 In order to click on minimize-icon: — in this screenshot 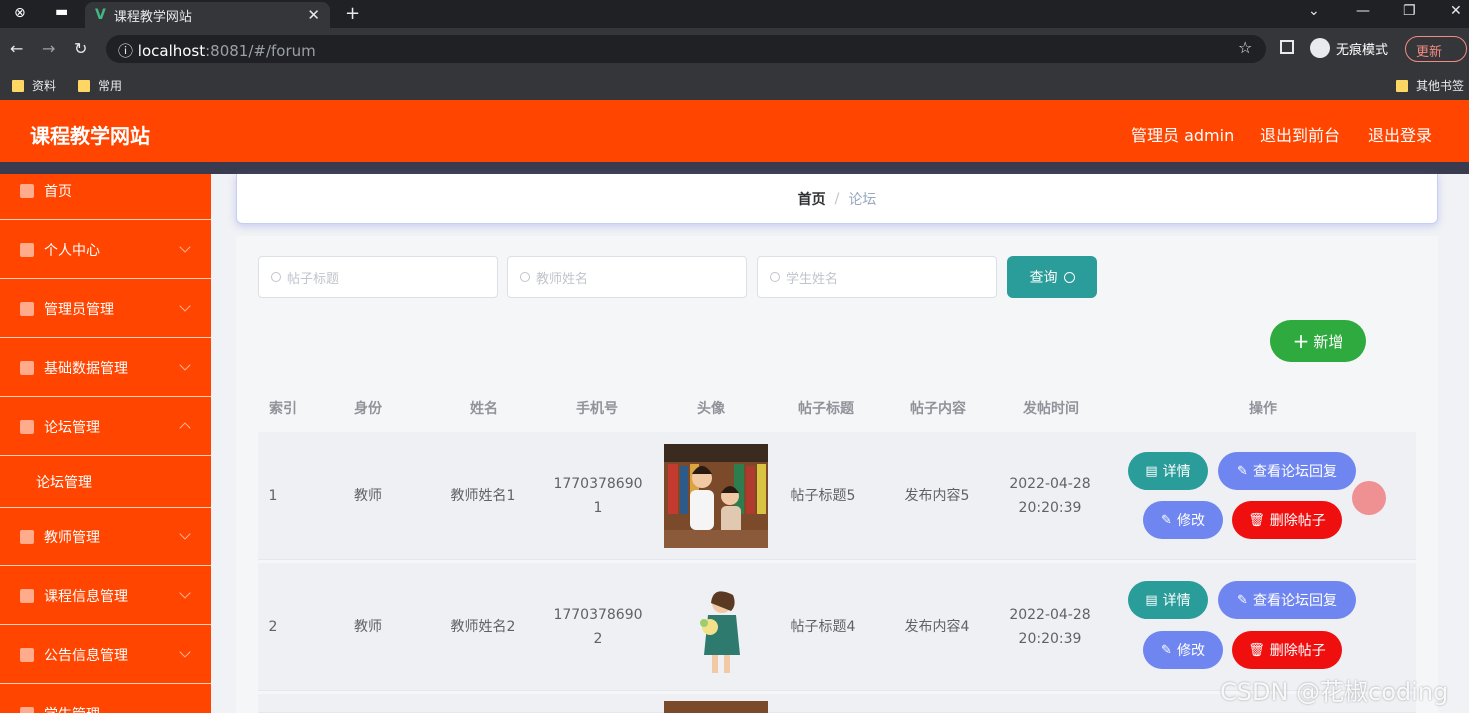, I will do `click(1363, 11)`.